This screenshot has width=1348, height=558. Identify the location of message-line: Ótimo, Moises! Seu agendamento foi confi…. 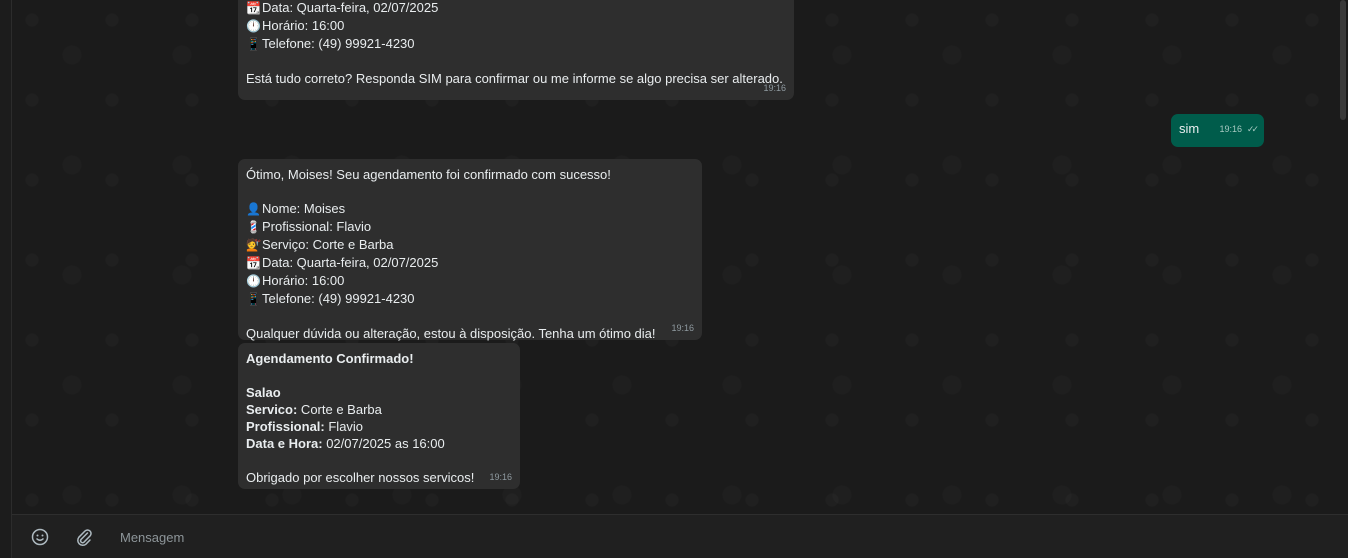
(469, 174).